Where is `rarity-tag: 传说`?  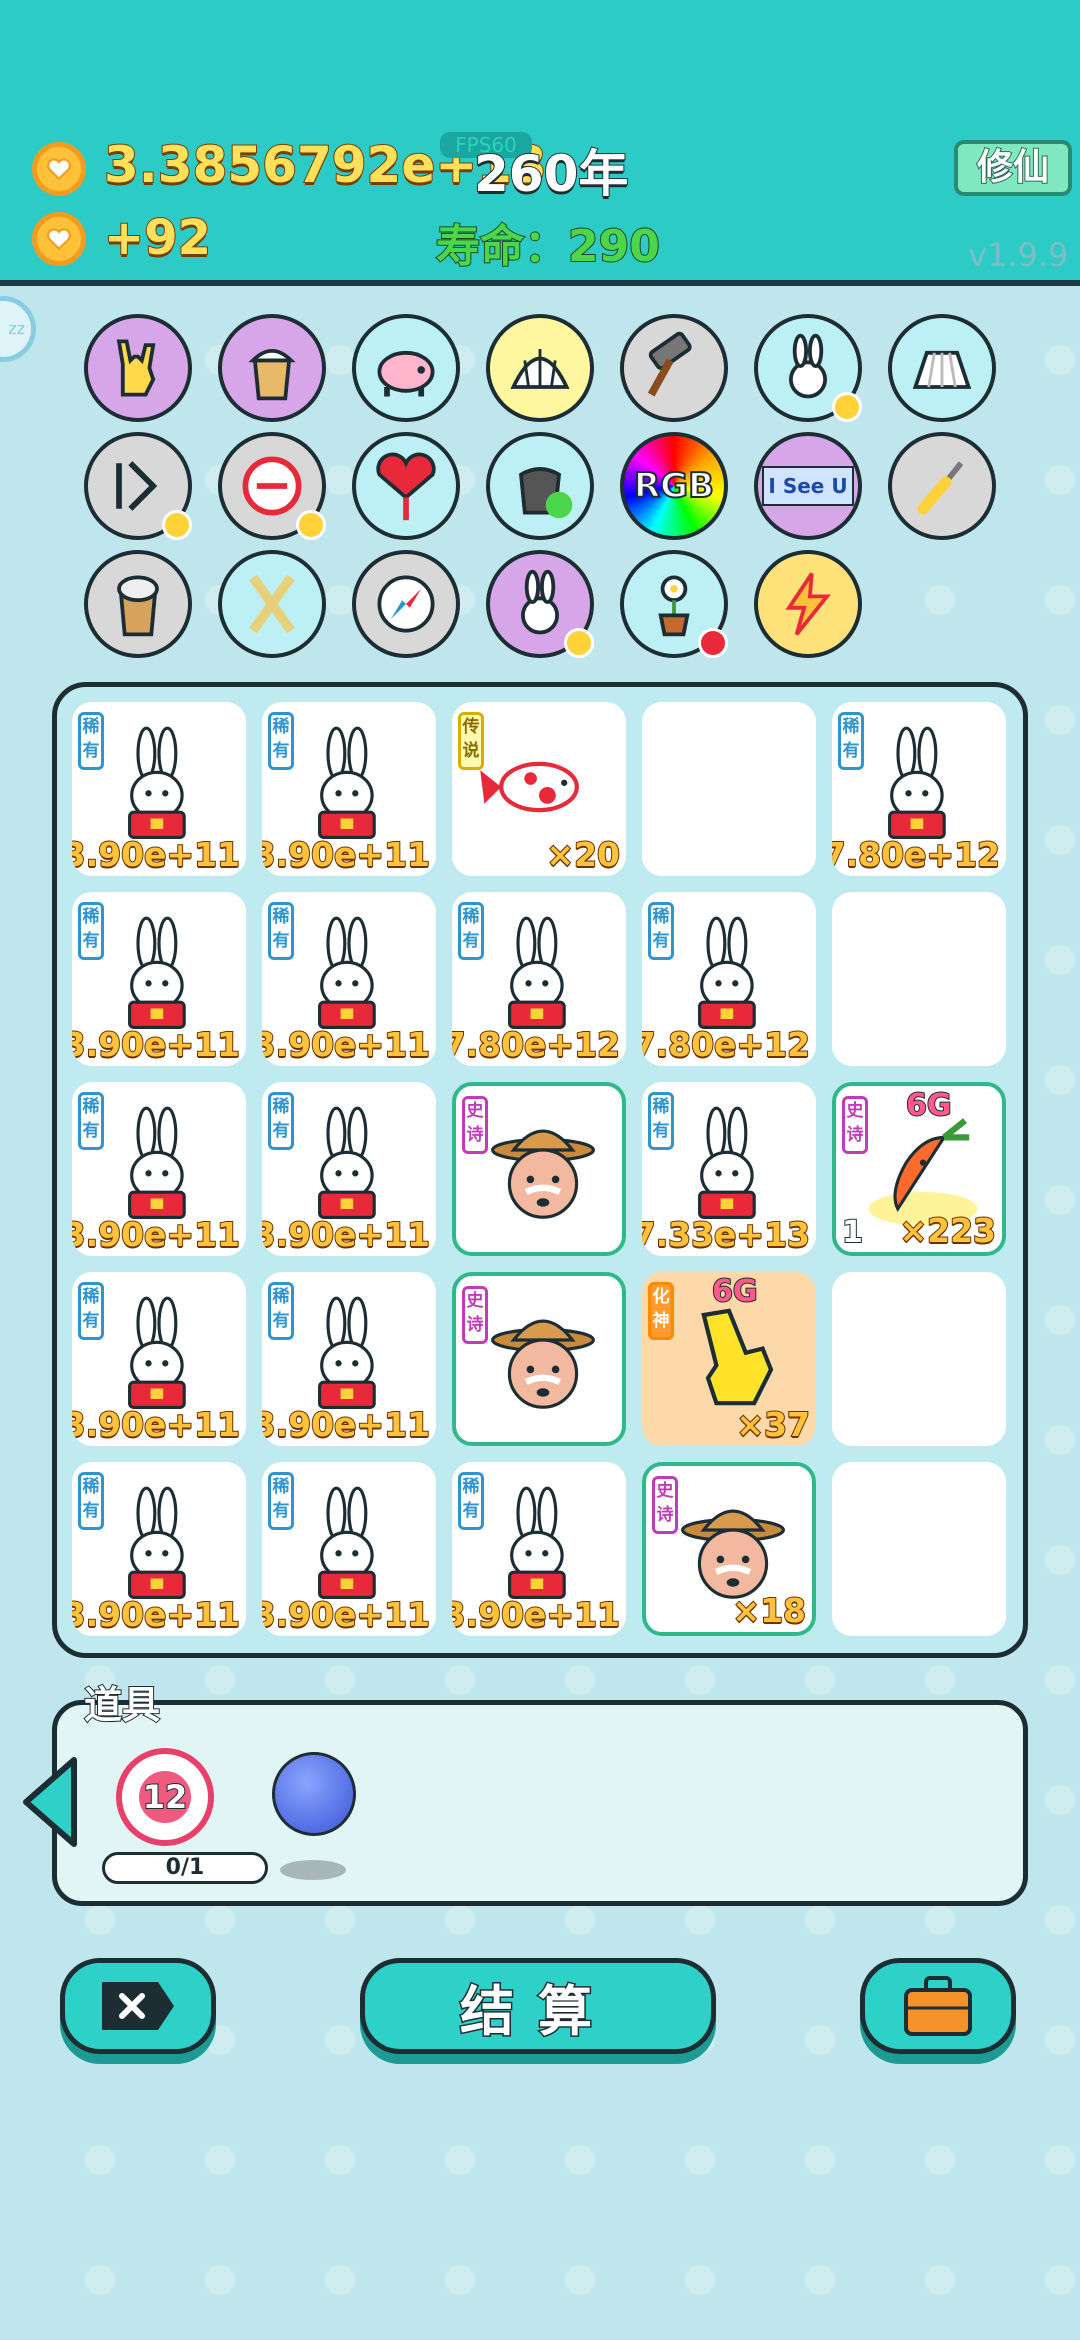
rarity-tag: 传说 is located at coordinates (471, 741).